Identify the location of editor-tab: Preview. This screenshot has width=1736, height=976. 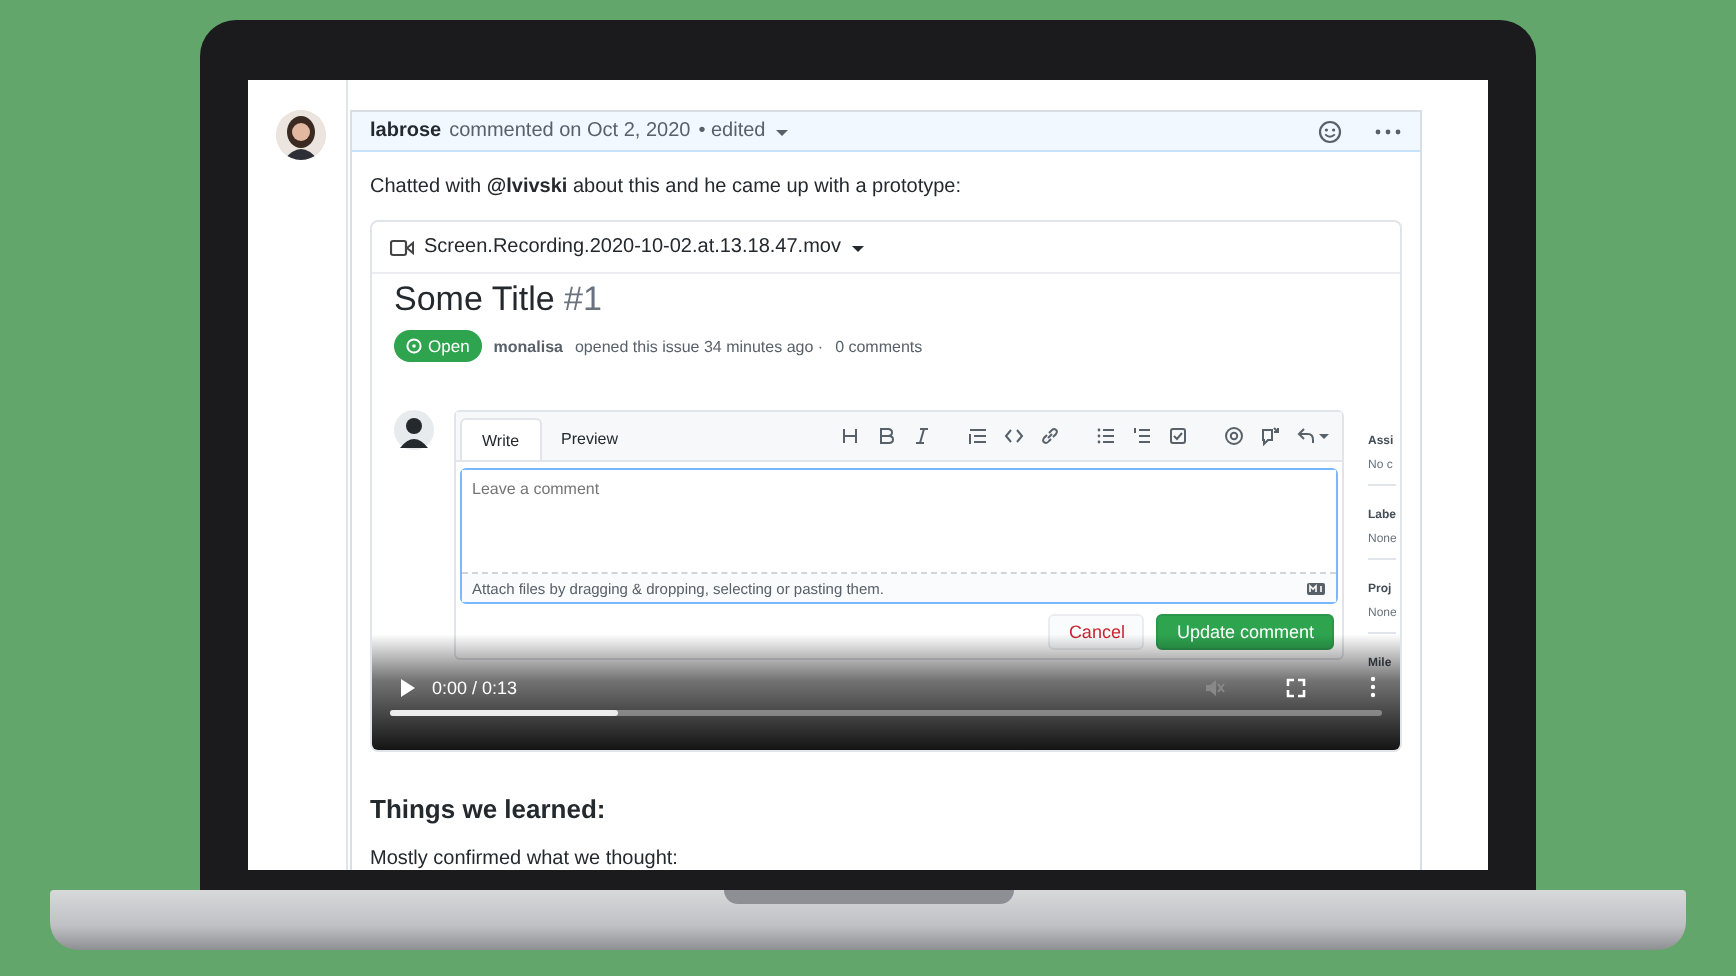
(589, 439).